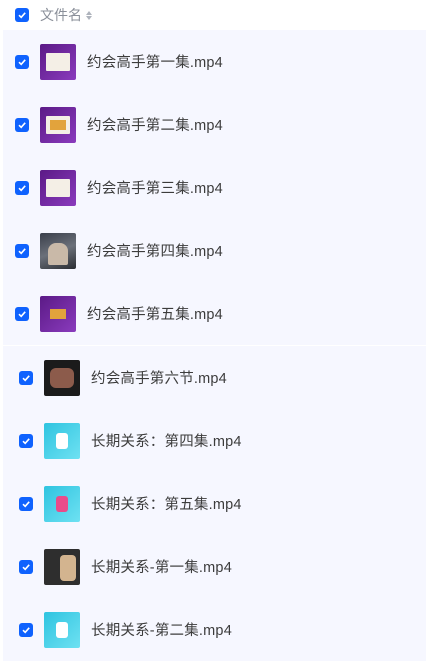 Image resolution: width=426 pixels, height=661 pixels. I want to click on file-row: 约会高手第六节.mp4, so click(214, 377).